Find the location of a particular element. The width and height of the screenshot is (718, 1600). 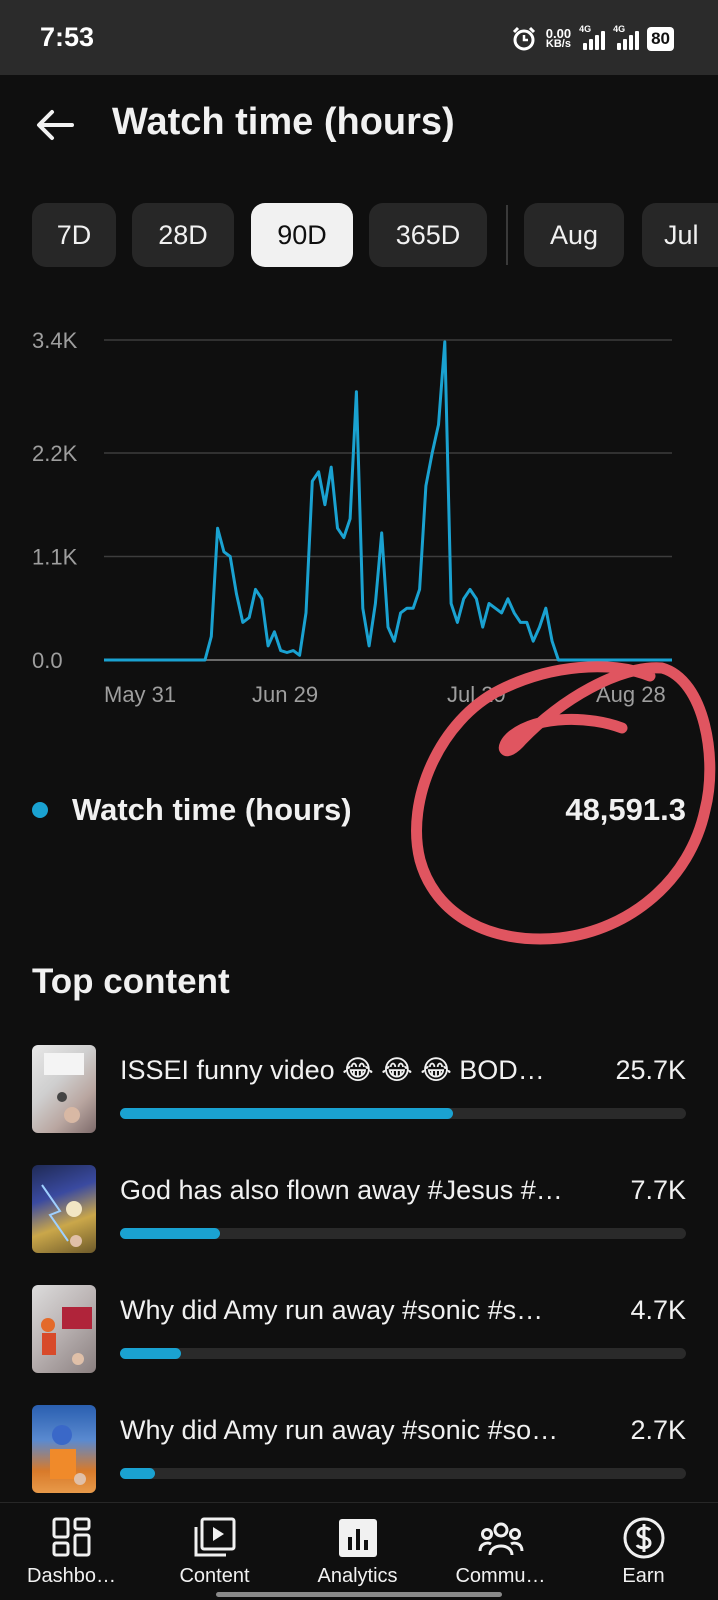

home-indicator is located at coordinates (359, 1594).